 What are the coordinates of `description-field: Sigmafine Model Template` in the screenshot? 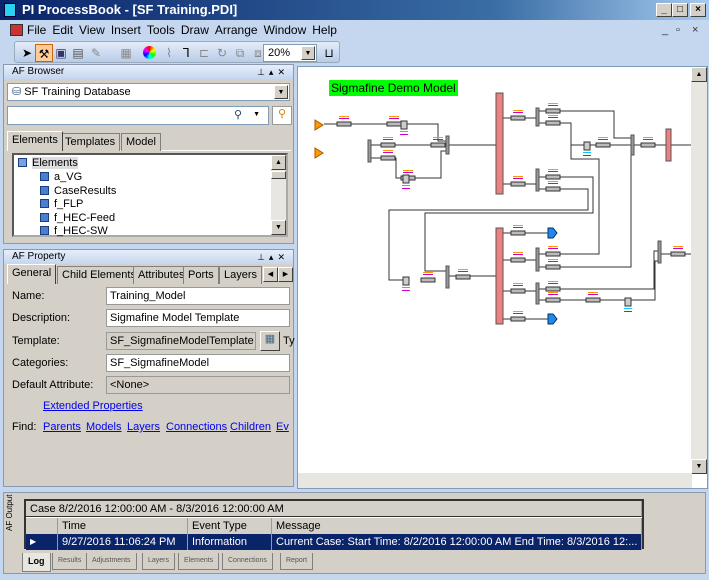 It's located at (198, 318).